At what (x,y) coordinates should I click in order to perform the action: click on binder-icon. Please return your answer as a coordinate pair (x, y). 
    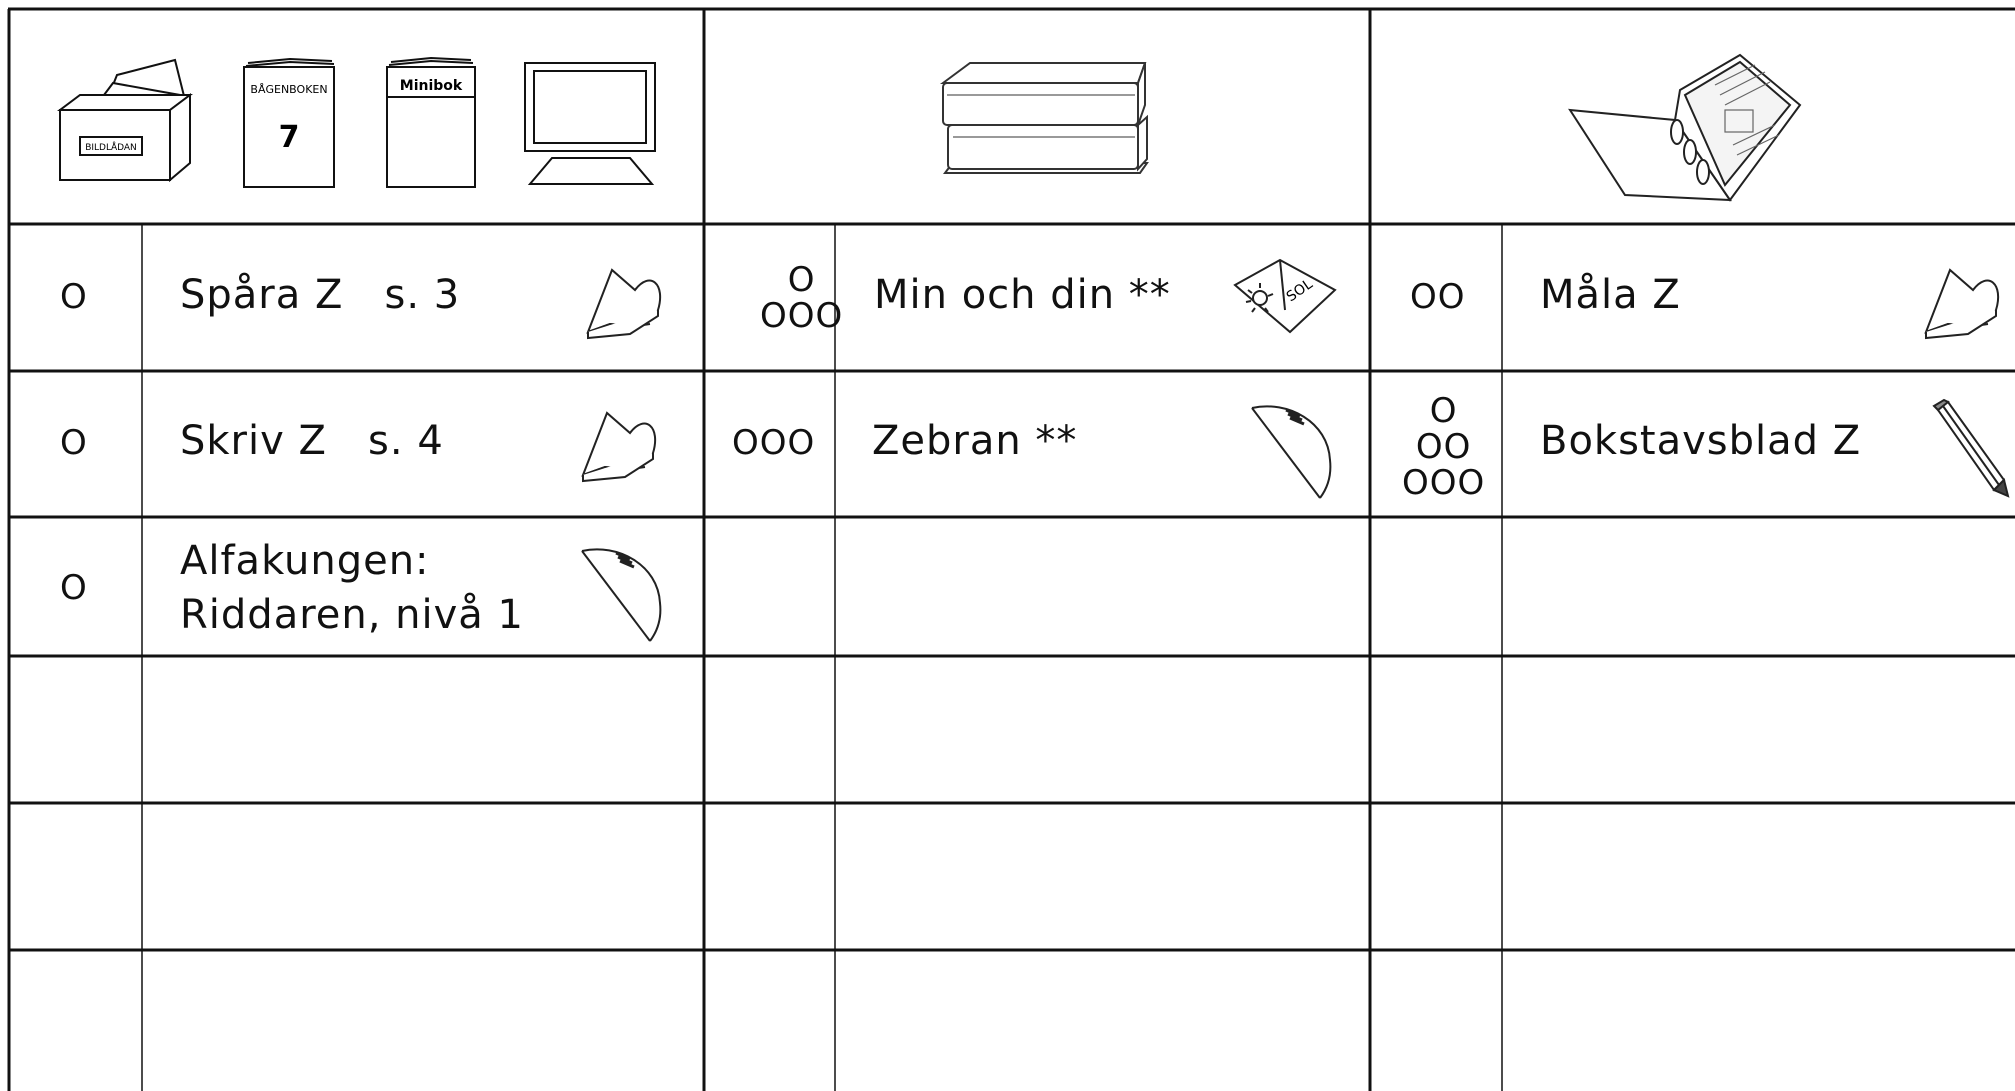
    Looking at the image, I should click on (1685, 127).